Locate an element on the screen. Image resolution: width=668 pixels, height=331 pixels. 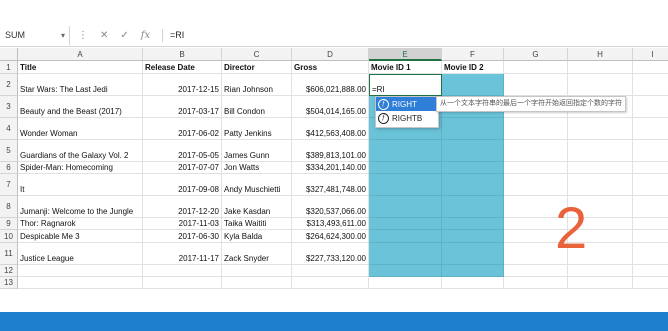
row-header: 2 is located at coordinates (9, 85).